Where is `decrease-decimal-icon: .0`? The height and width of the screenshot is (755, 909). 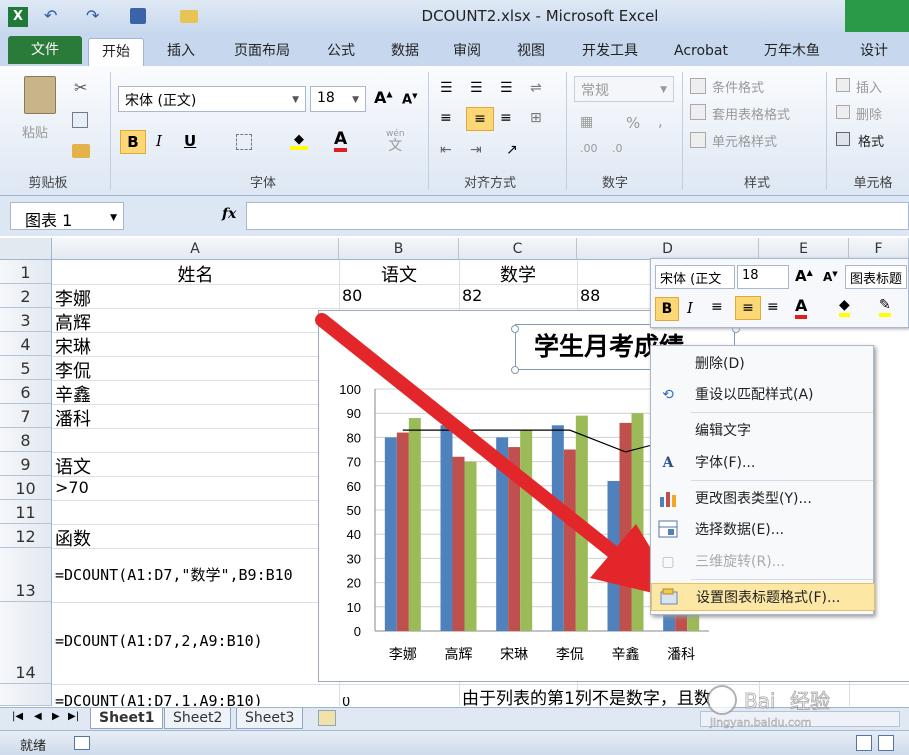 decrease-decimal-icon: .0 is located at coordinates (617, 148).